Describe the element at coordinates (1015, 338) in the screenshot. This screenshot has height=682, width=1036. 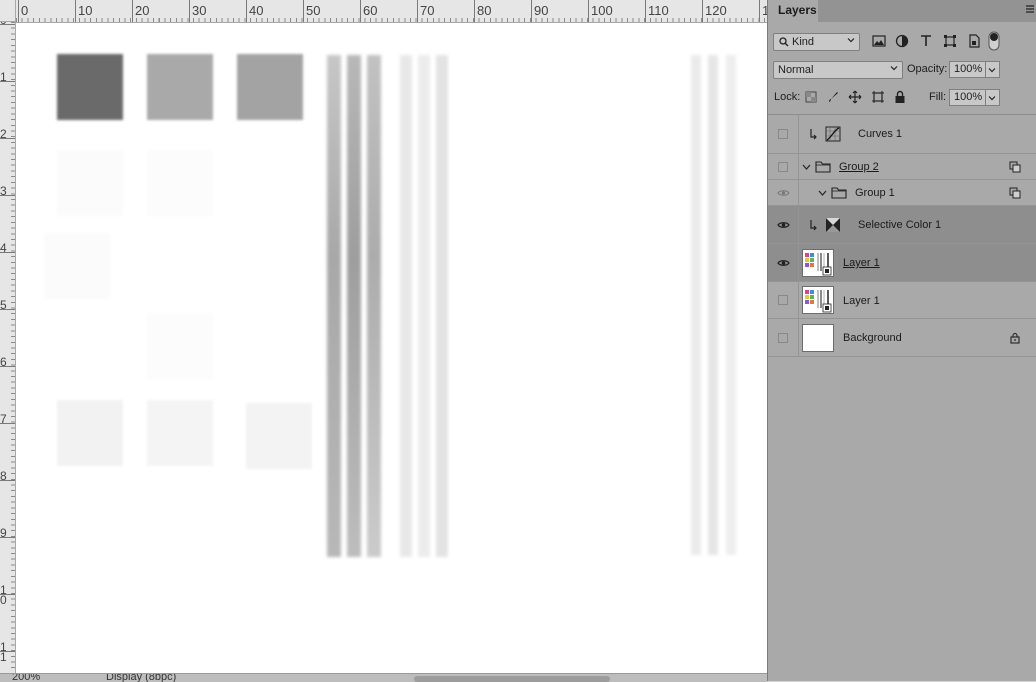
I see `lock-icon` at that location.